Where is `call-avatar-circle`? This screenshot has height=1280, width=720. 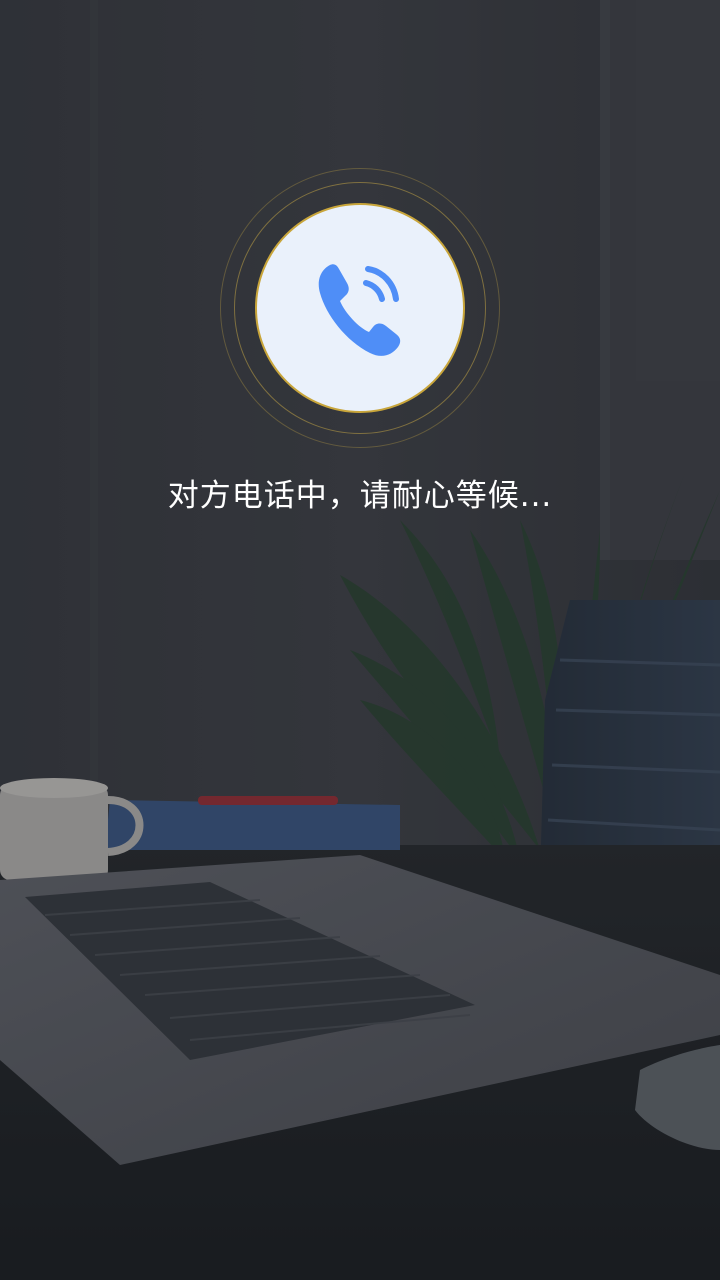 call-avatar-circle is located at coordinates (360, 308).